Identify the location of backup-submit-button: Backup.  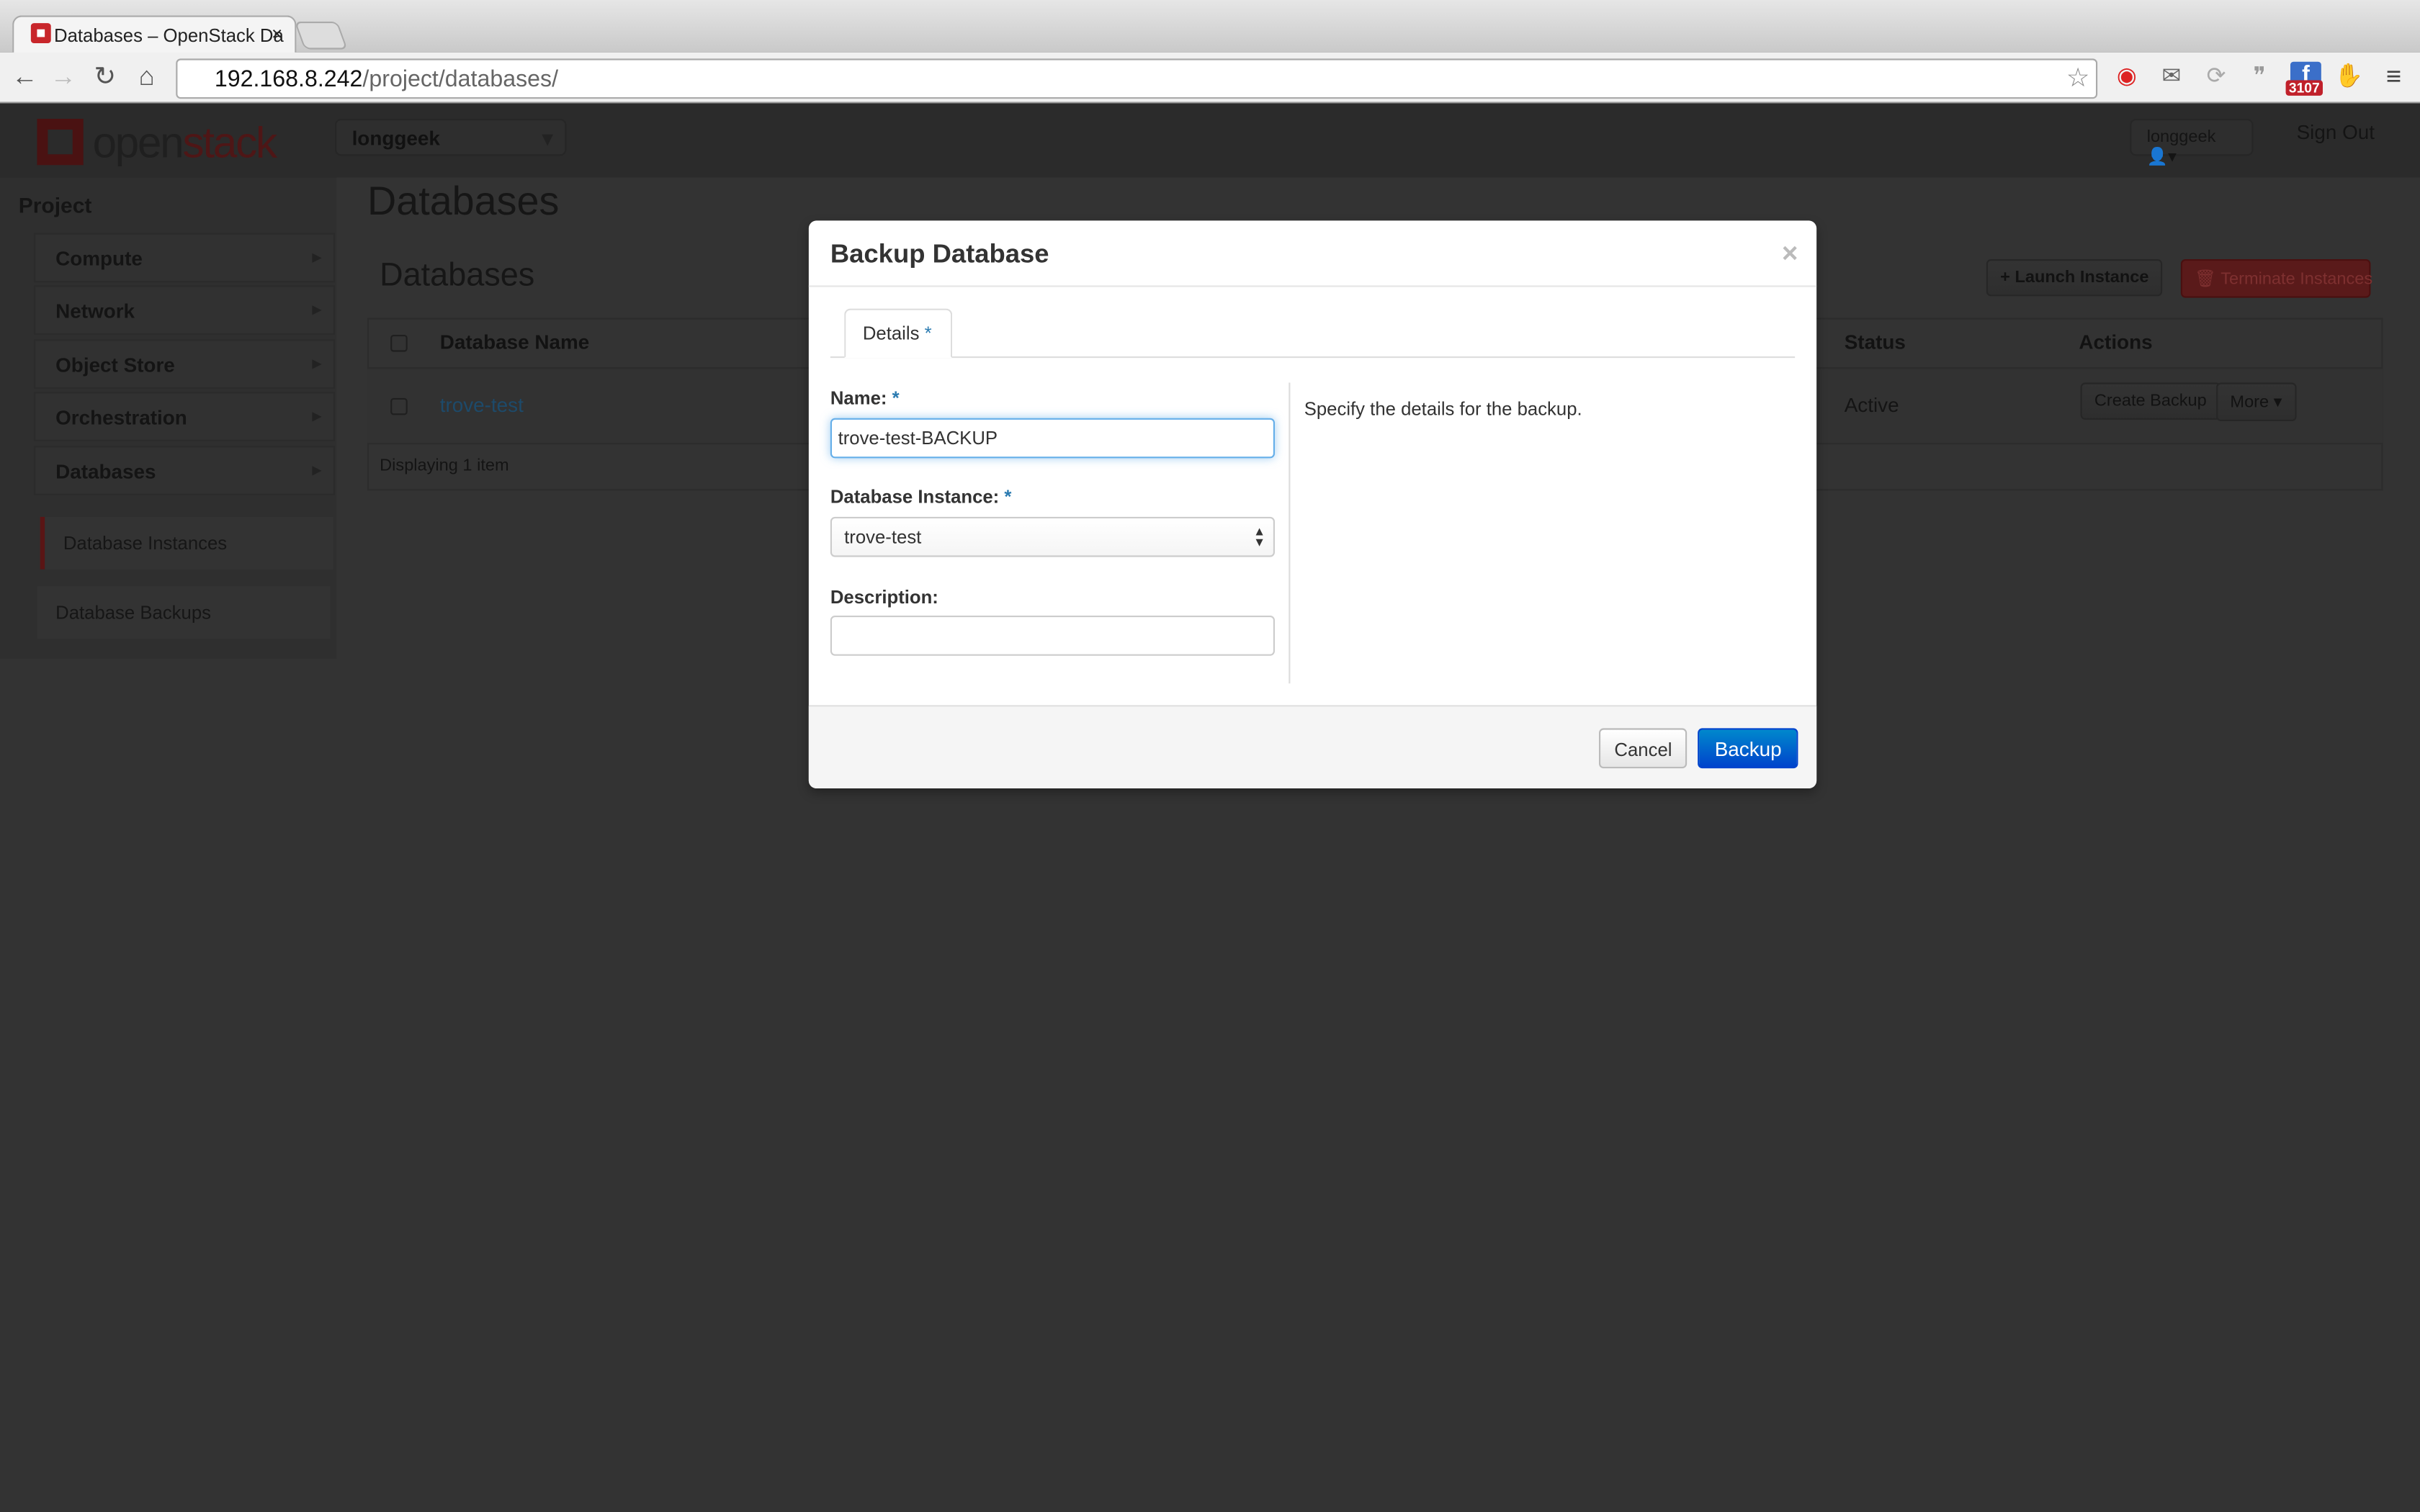
(1748, 748).